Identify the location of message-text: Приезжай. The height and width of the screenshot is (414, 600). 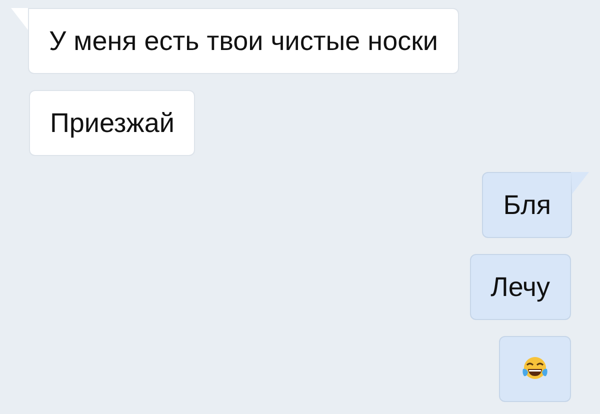
(112, 123).